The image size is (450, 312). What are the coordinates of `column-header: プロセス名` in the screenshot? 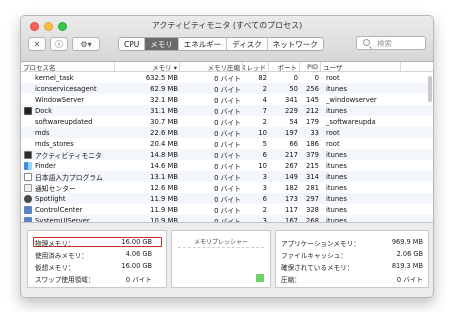 It's located at (68, 66).